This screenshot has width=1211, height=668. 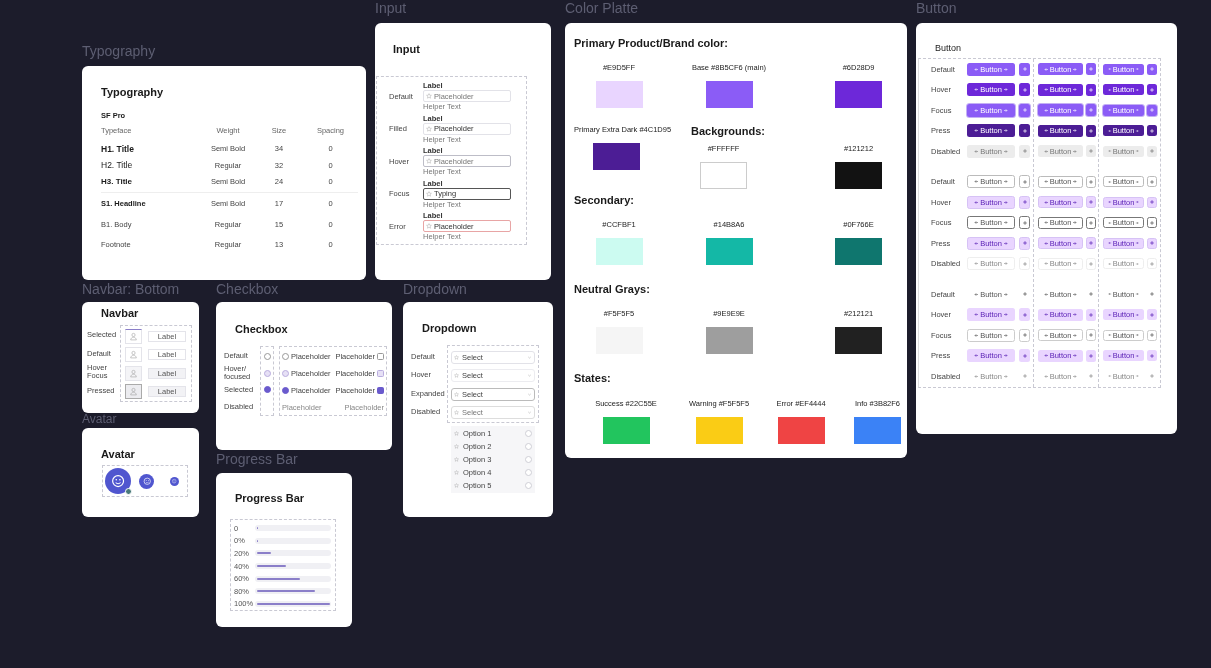 What do you see at coordinates (602, 8) in the screenshot?
I see `frame-label: Color Platte` at bounding box center [602, 8].